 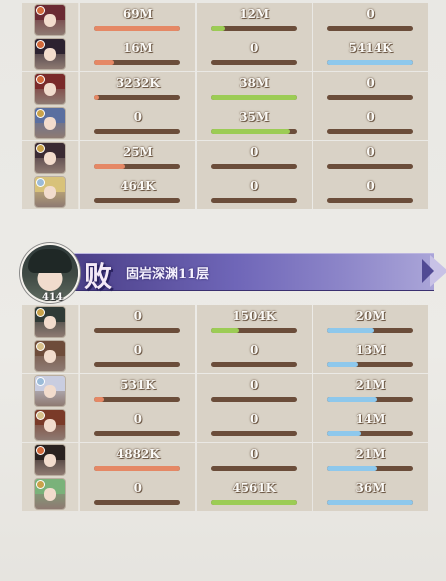 I want to click on damage-cell: 25M, so click(x=138, y=157).